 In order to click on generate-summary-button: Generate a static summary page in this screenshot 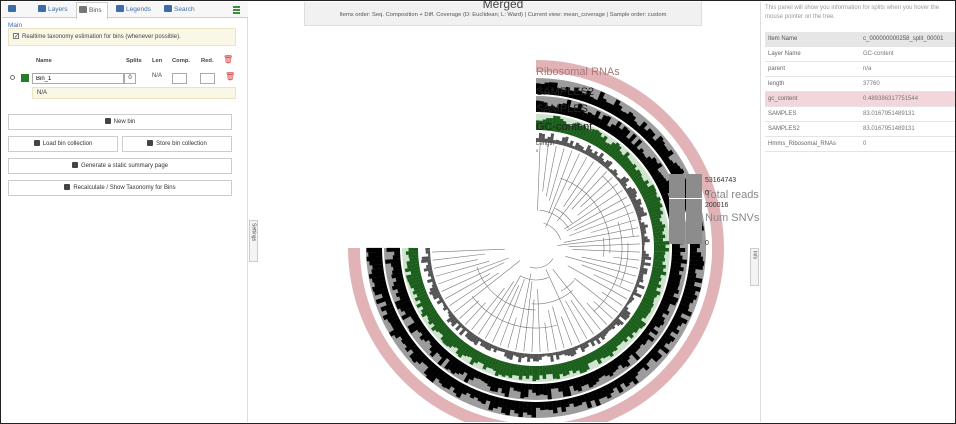, I will do `click(120, 166)`.